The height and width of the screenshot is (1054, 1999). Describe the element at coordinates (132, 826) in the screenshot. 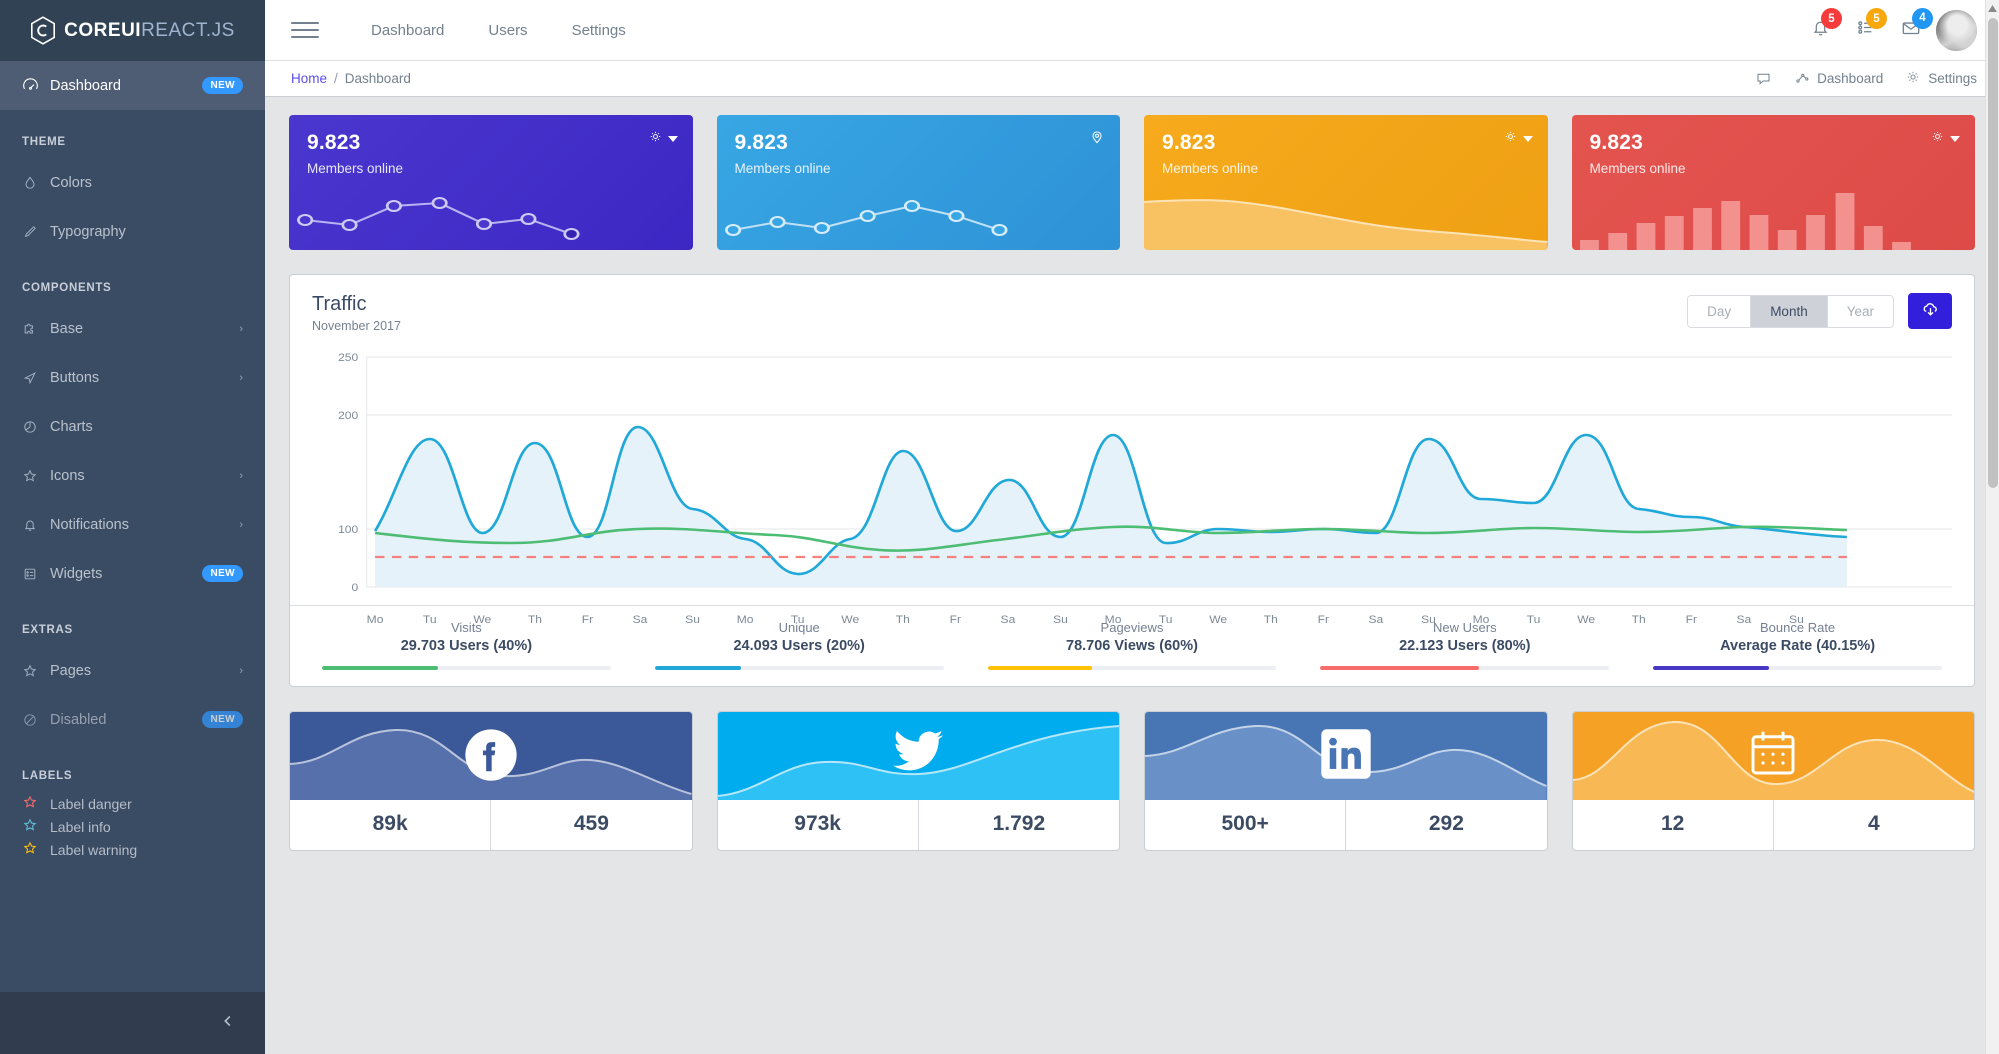

I see `sidebar-label-info: Label info` at that location.